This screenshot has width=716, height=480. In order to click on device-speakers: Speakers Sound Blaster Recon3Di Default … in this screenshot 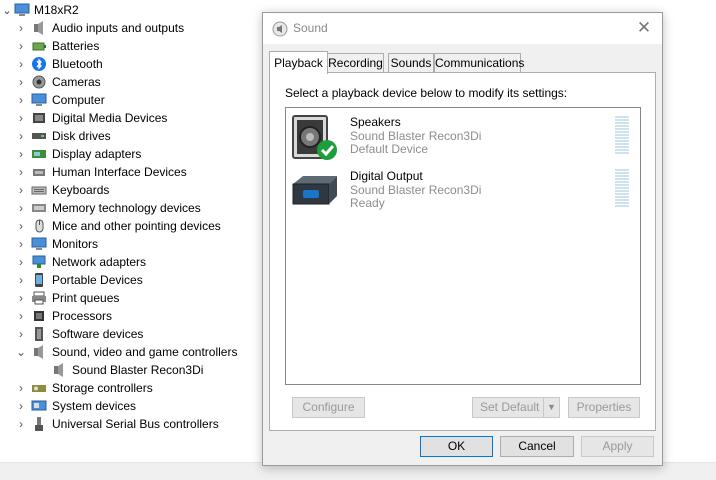, I will do `click(462, 138)`.